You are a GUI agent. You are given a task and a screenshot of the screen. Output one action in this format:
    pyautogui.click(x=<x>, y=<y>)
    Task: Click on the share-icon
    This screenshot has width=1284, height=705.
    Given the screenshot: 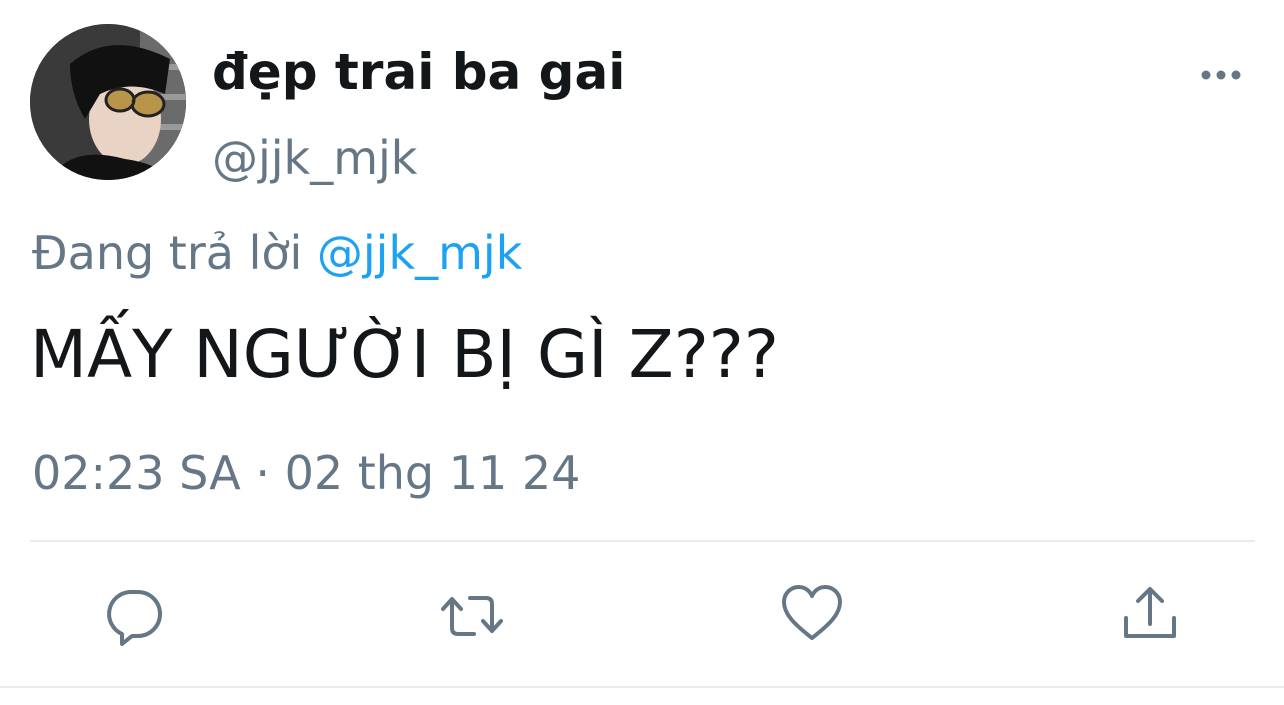 What is the action you would take?
    pyautogui.click(x=1150, y=612)
    